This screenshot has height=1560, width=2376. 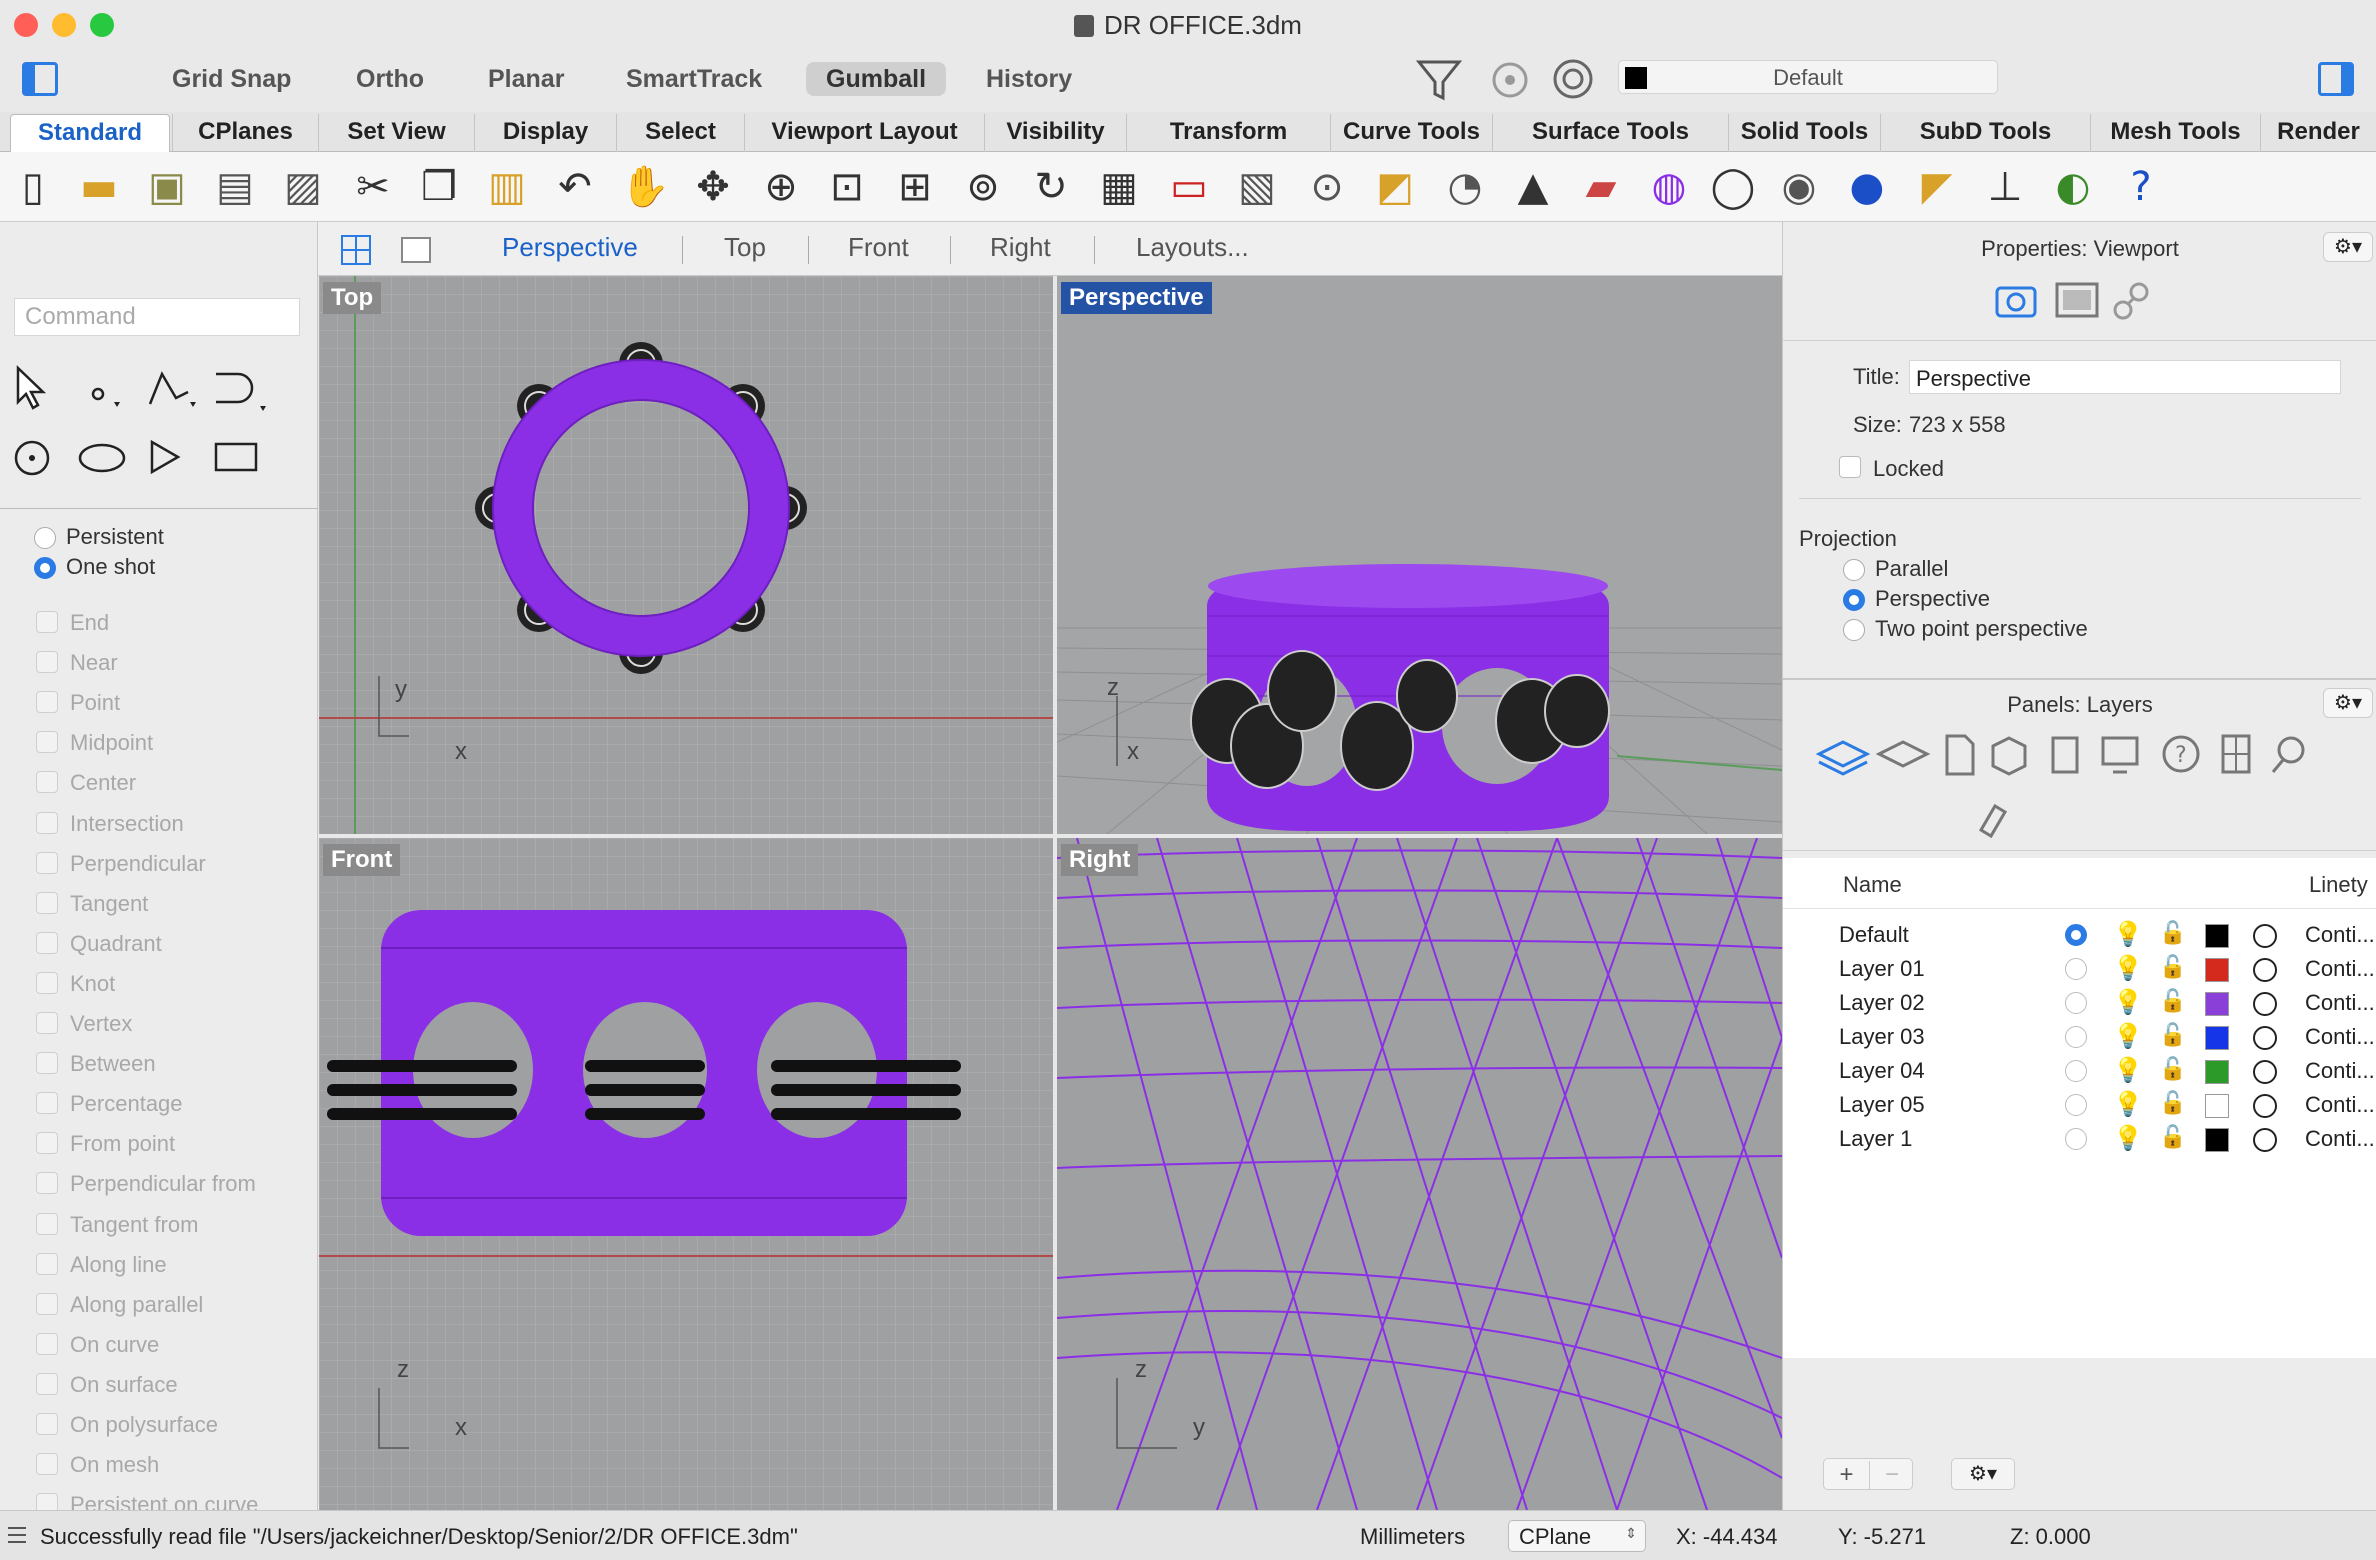 What do you see at coordinates (2005, 187) in the screenshot?
I see `tree-icon: ⊥` at bounding box center [2005, 187].